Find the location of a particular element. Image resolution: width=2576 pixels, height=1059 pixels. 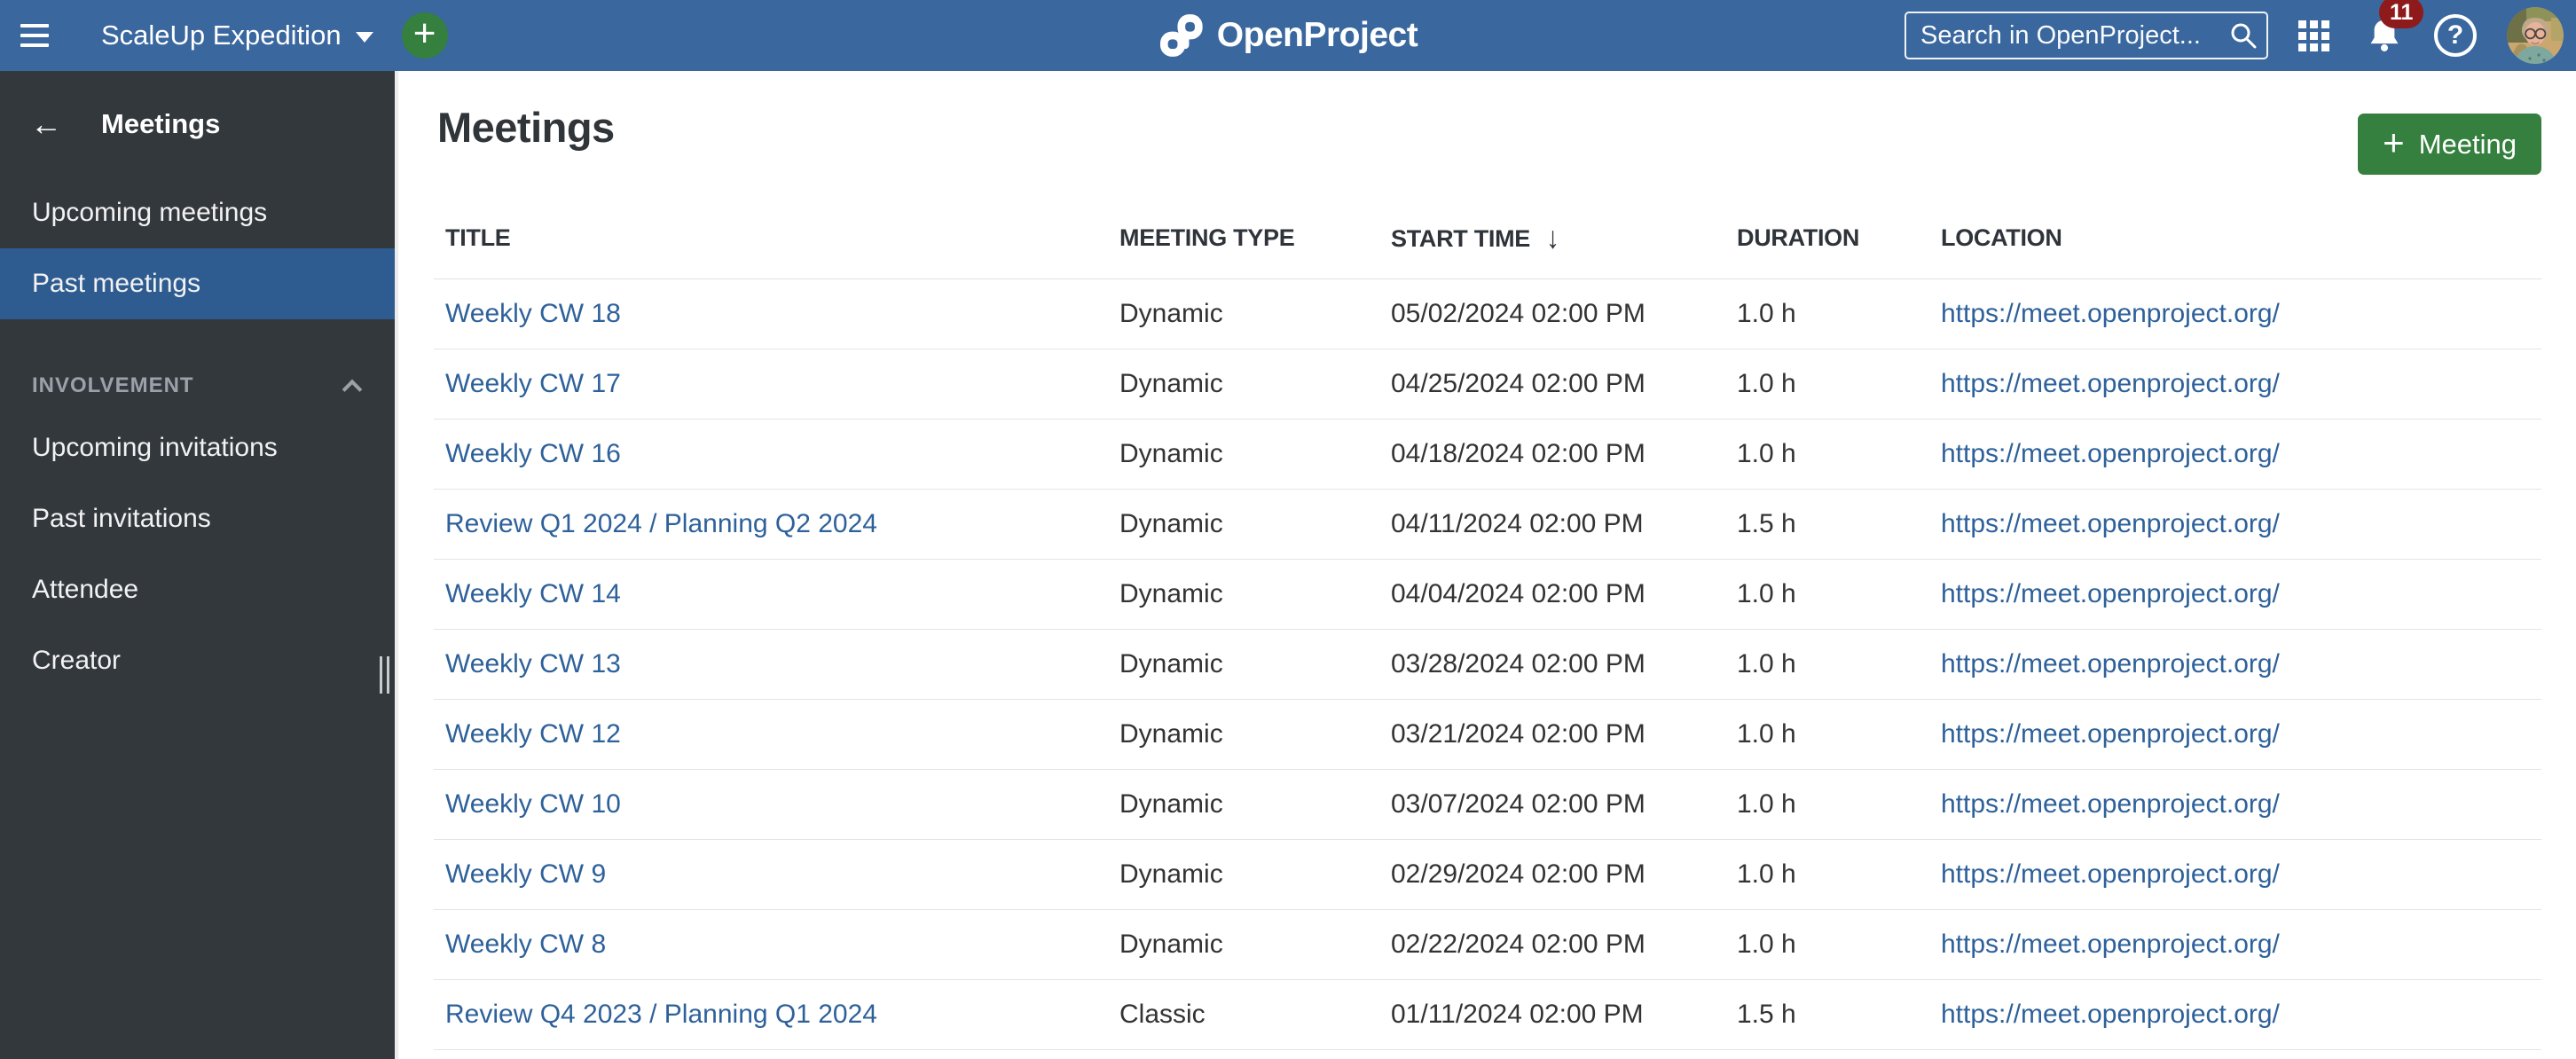

sidebar-title: Meetings is located at coordinates (161, 123).